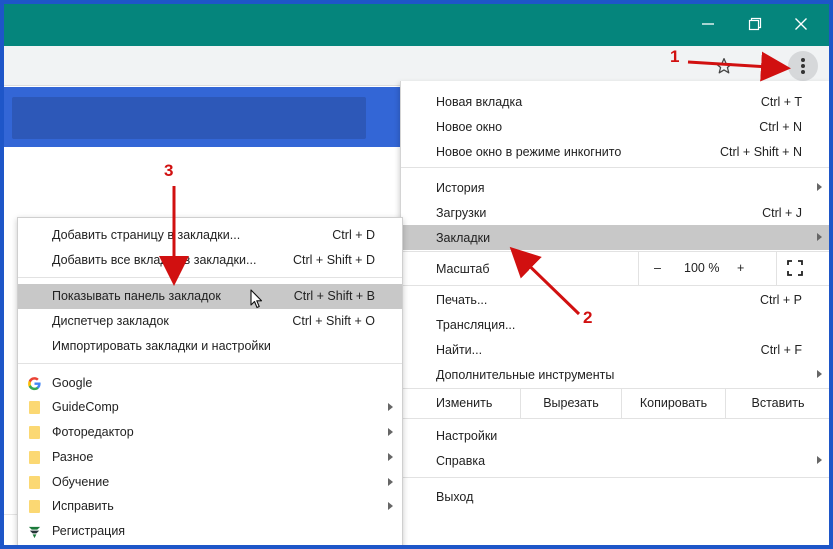 The image size is (833, 549). What do you see at coordinates (615, 496) in the screenshot?
I see `menu-item-exit: Выход` at bounding box center [615, 496].